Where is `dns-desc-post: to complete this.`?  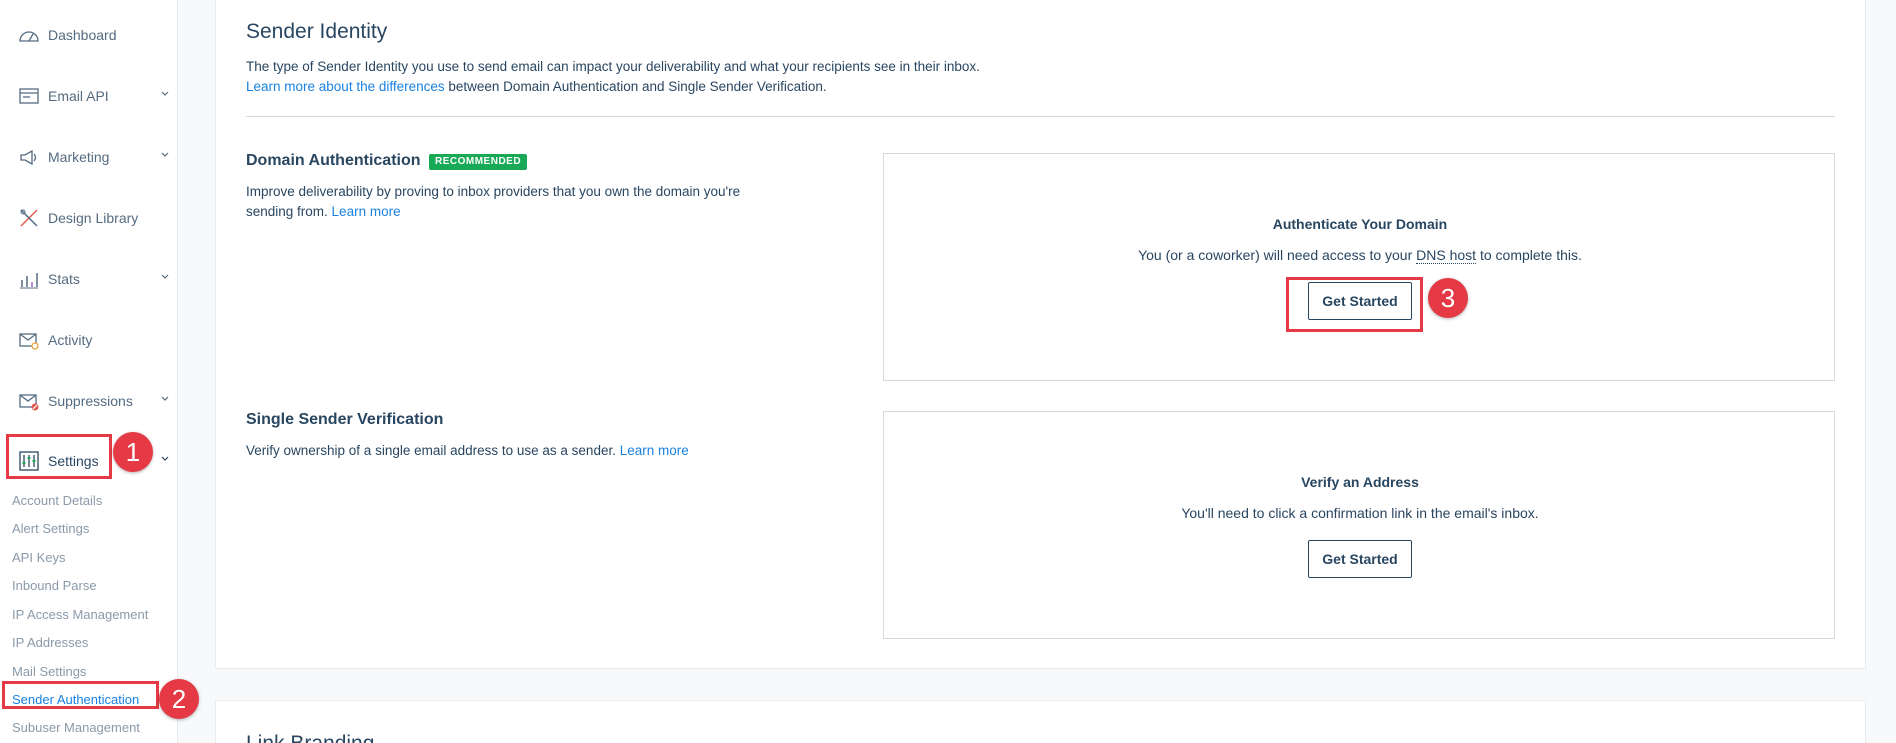 dns-desc-post: to complete this. is located at coordinates (1529, 255).